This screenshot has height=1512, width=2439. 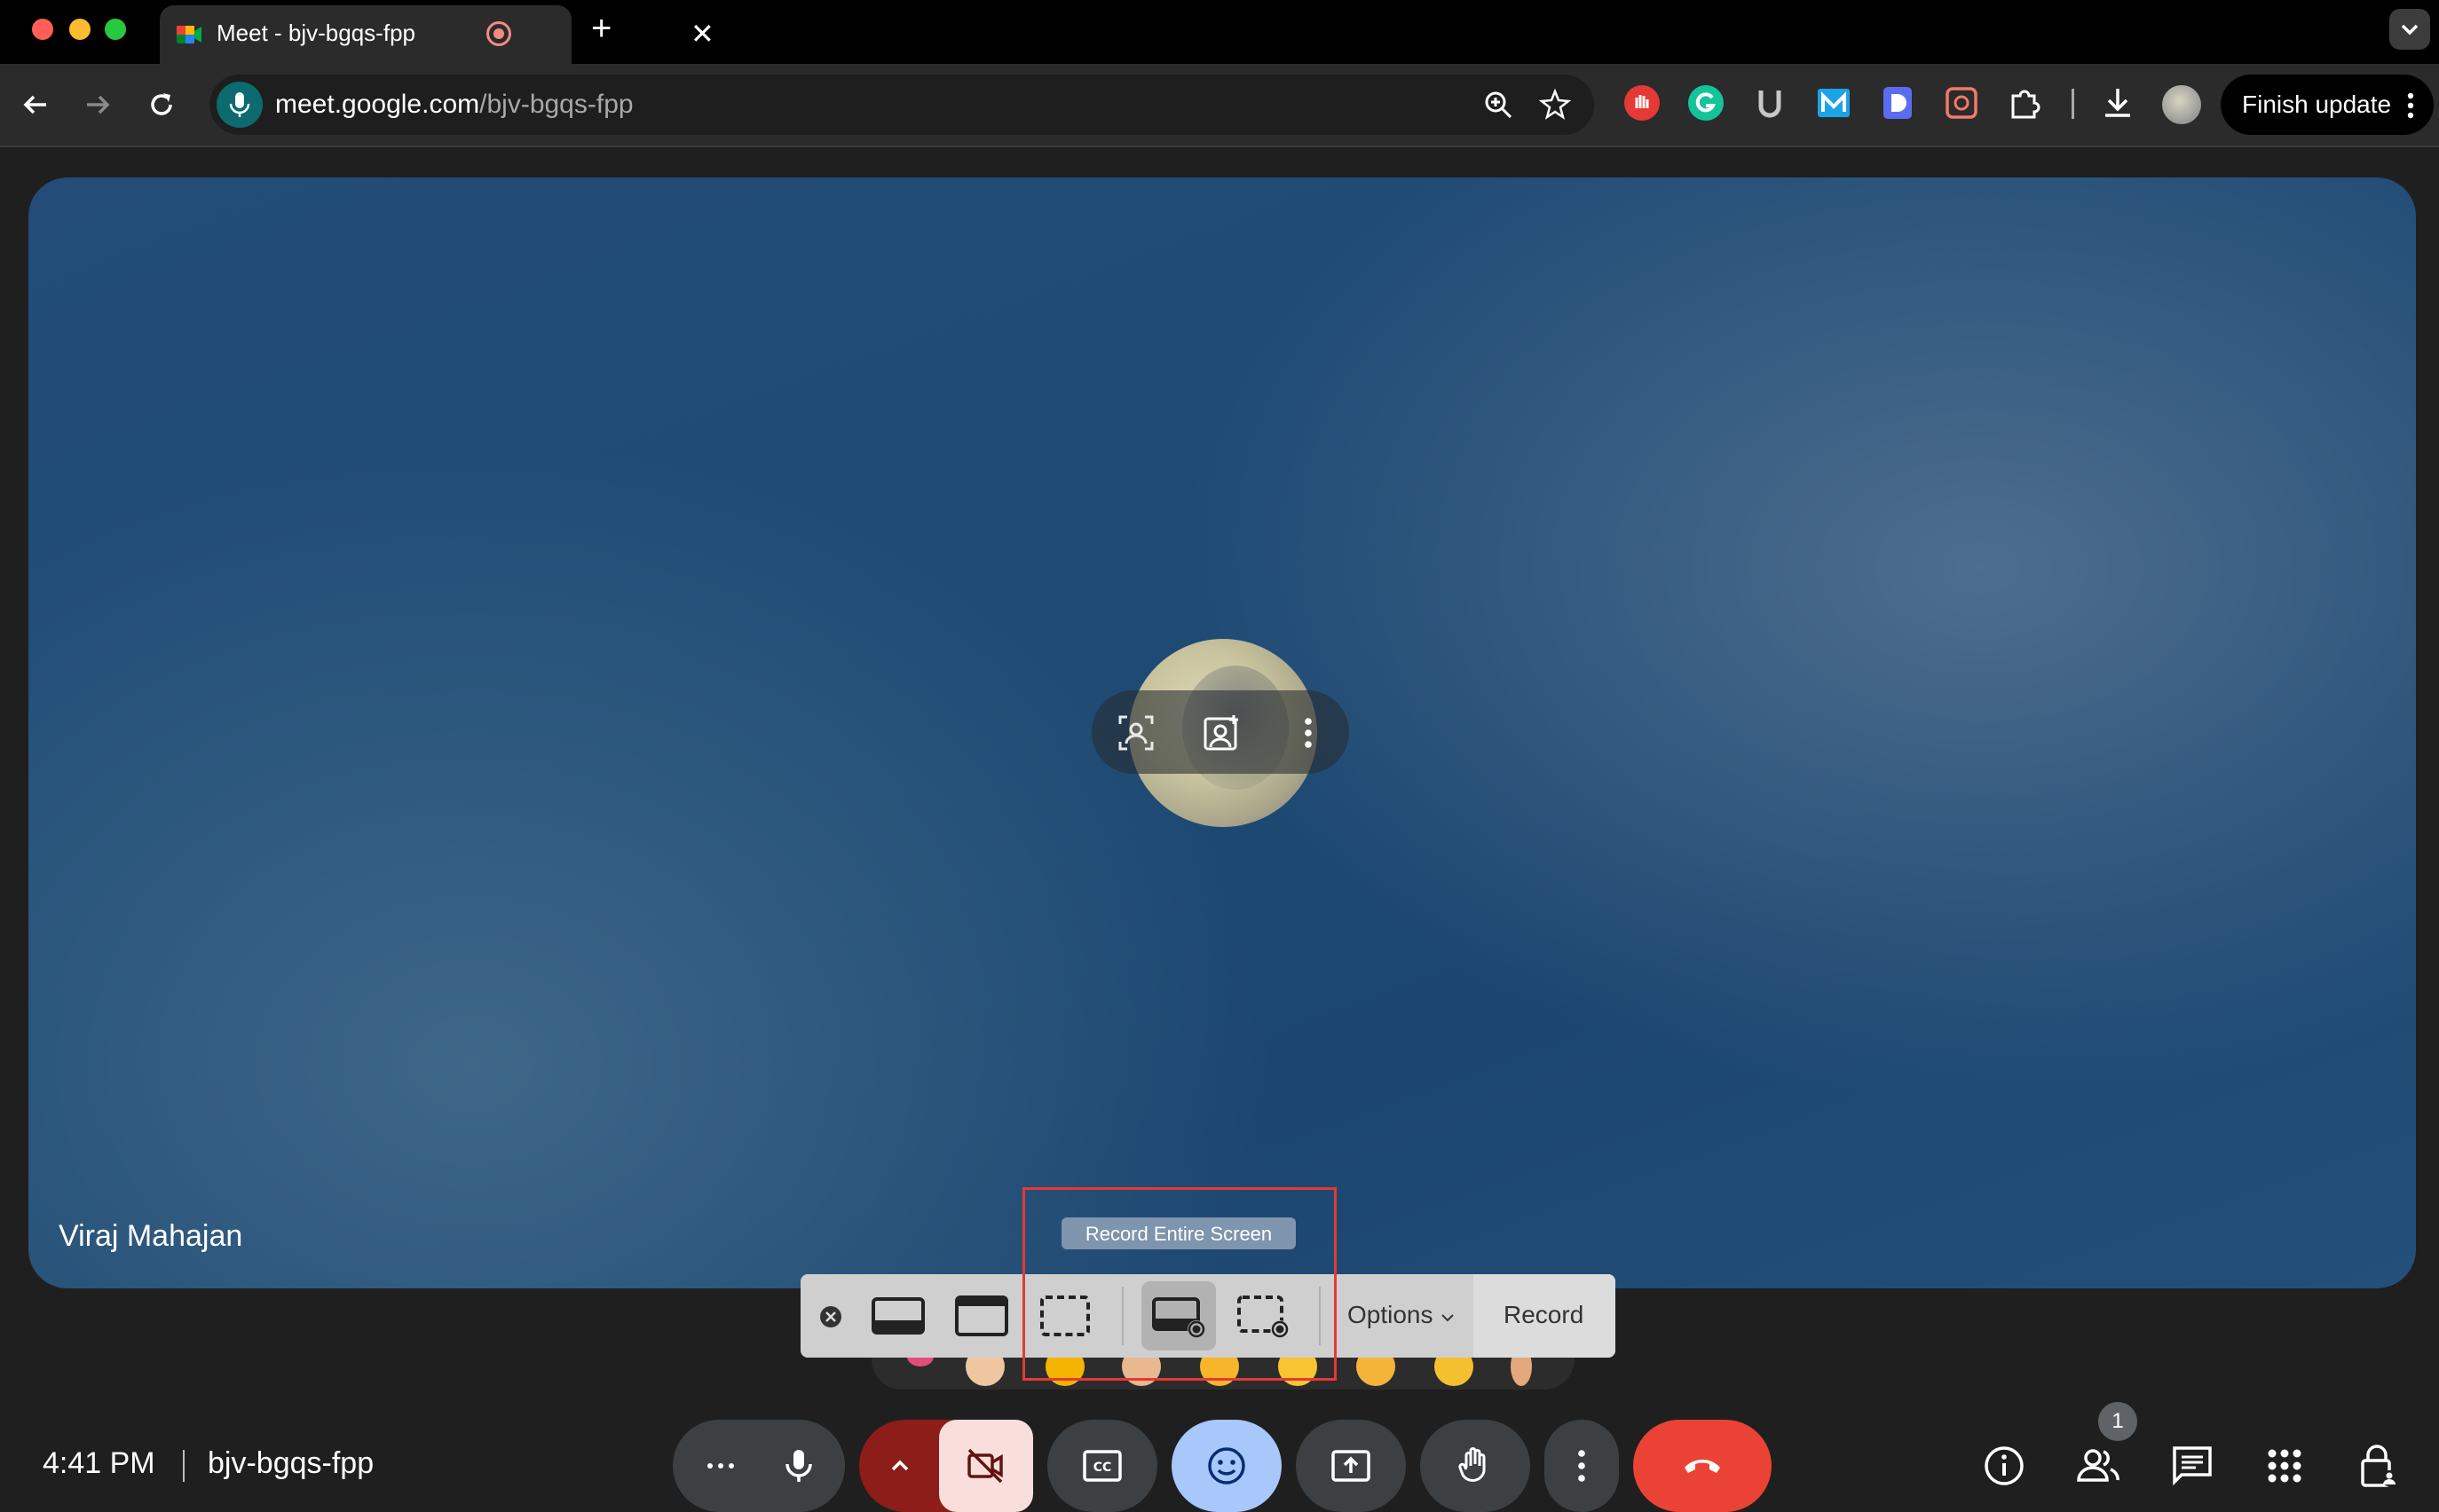 I want to click on browser-tab-meet: Meet - bjv-bgqs-fpp ✕, so click(x=437, y=34).